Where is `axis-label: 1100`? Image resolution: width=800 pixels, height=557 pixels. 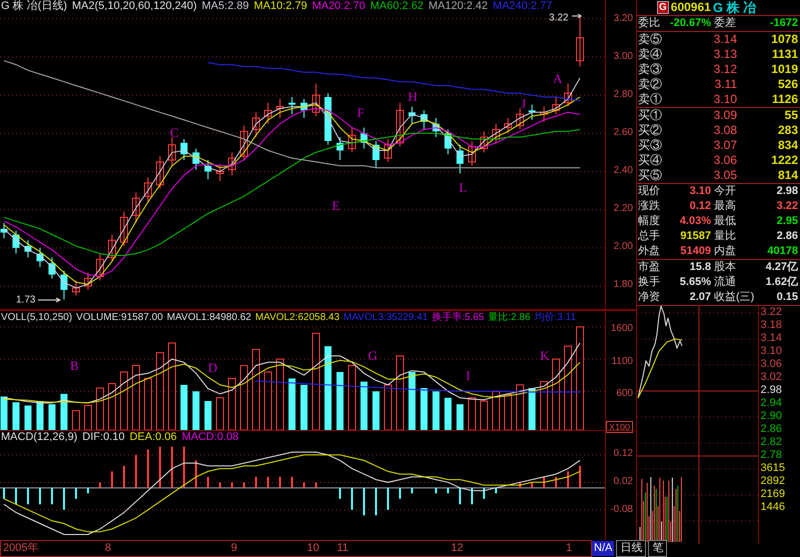 axis-label: 1100 is located at coordinates (621, 362).